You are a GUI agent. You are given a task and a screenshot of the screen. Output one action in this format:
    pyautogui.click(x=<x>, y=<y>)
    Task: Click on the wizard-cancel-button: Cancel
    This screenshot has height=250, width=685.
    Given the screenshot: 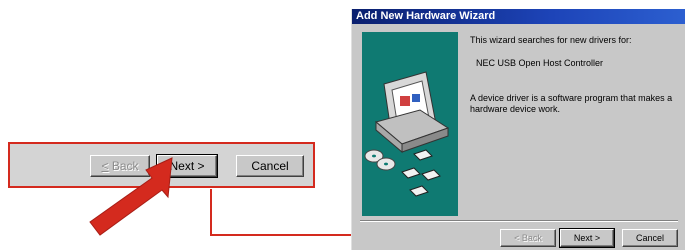 What is the action you would take?
    pyautogui.click(x=650, y=238)
    